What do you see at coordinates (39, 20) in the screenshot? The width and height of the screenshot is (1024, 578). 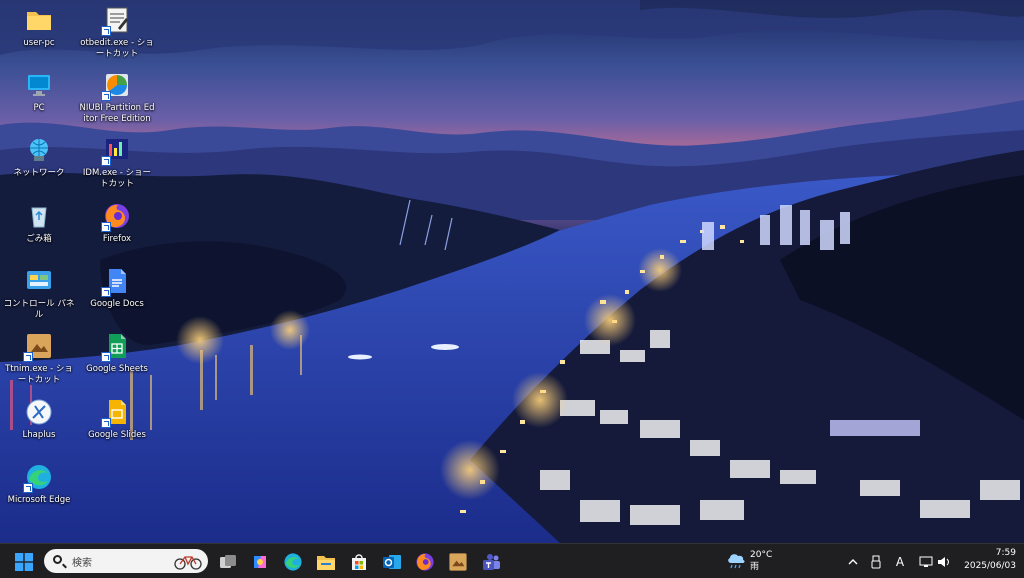 I see `folder-icon` at bounding box center [39, 20].